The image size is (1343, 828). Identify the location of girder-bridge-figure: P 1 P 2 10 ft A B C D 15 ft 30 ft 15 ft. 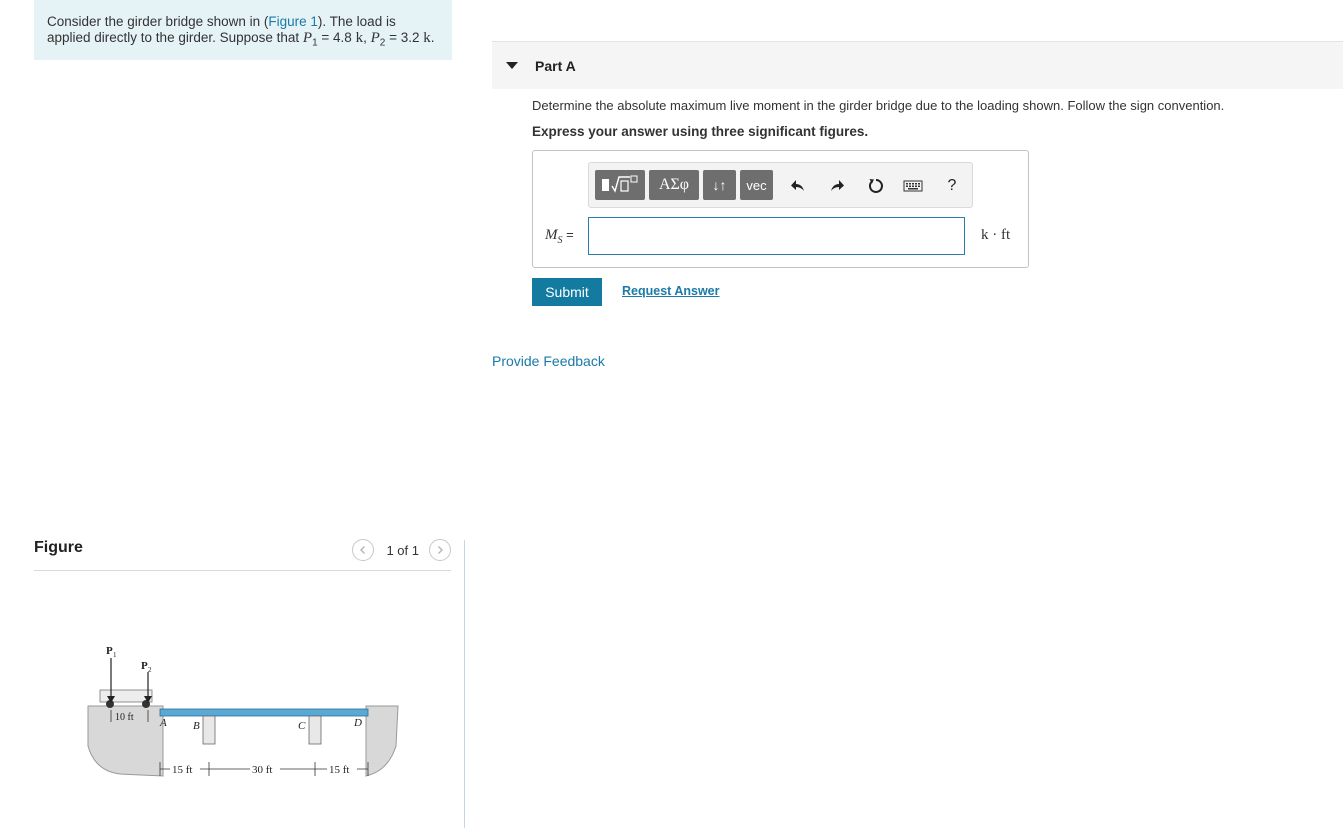
(243, 711).